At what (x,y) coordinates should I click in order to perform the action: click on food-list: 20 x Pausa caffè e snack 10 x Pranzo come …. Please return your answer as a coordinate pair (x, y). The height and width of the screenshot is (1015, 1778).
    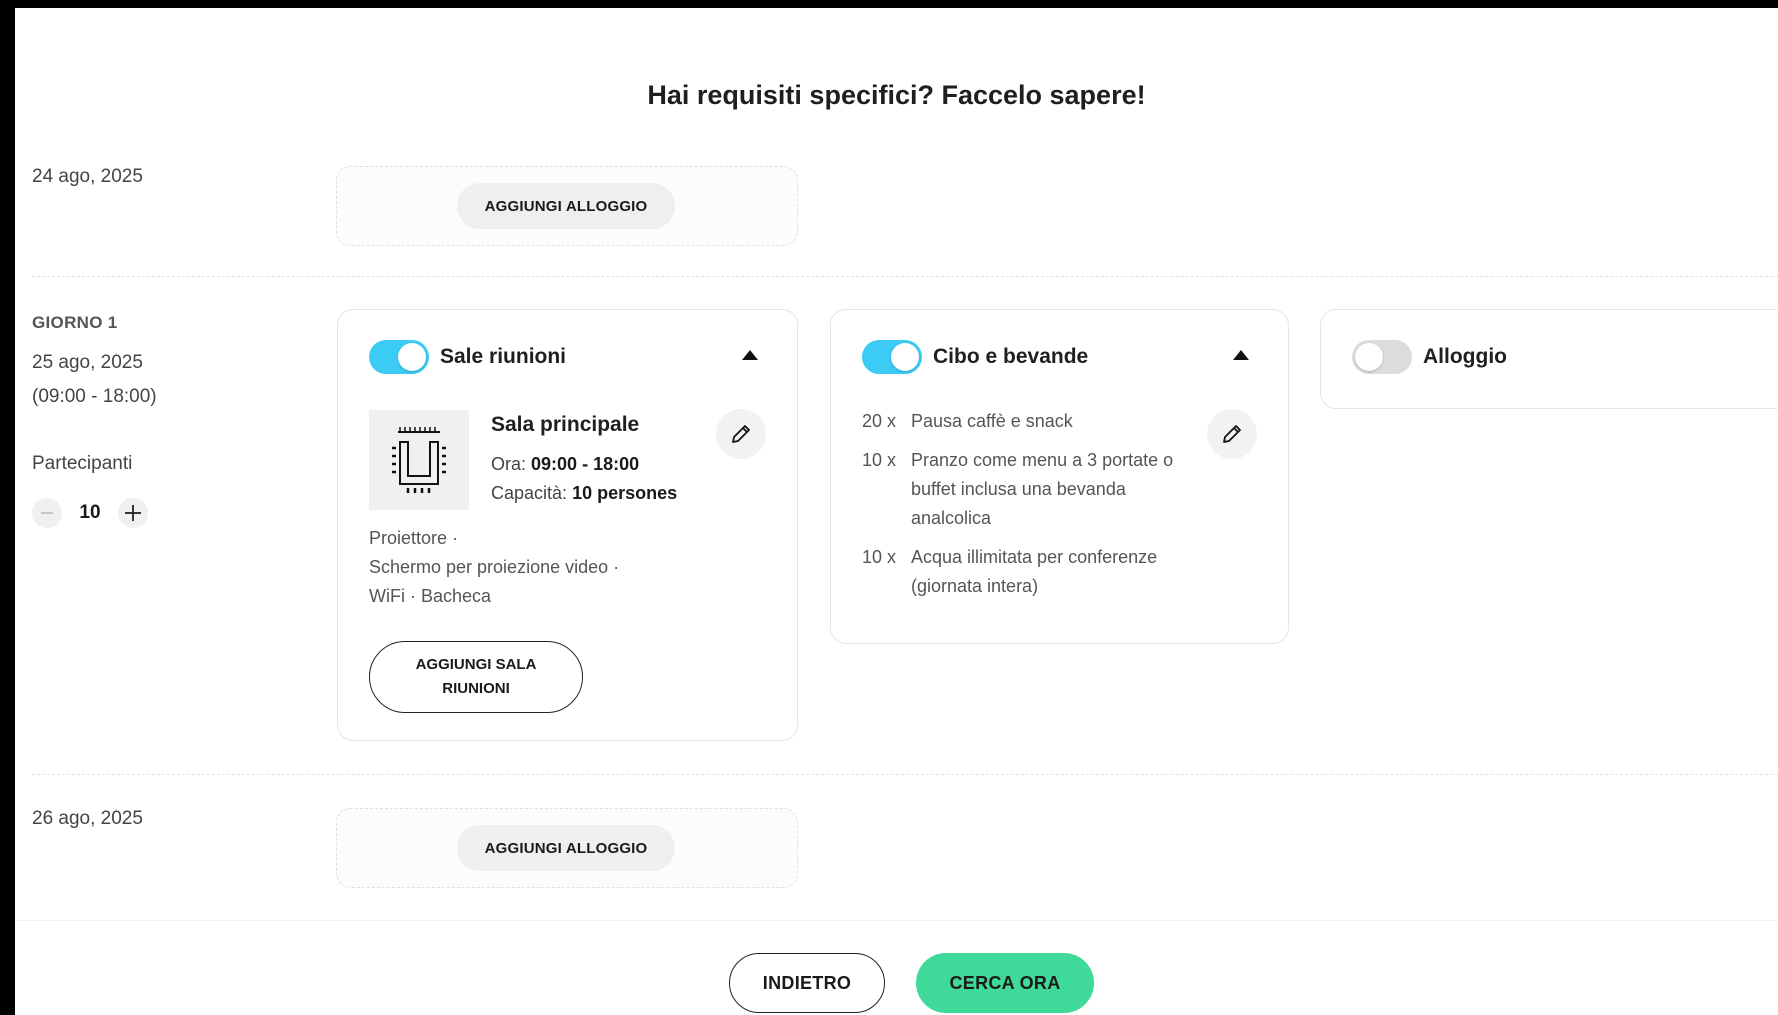
    Looking at the image, I should click on (1032, 509).